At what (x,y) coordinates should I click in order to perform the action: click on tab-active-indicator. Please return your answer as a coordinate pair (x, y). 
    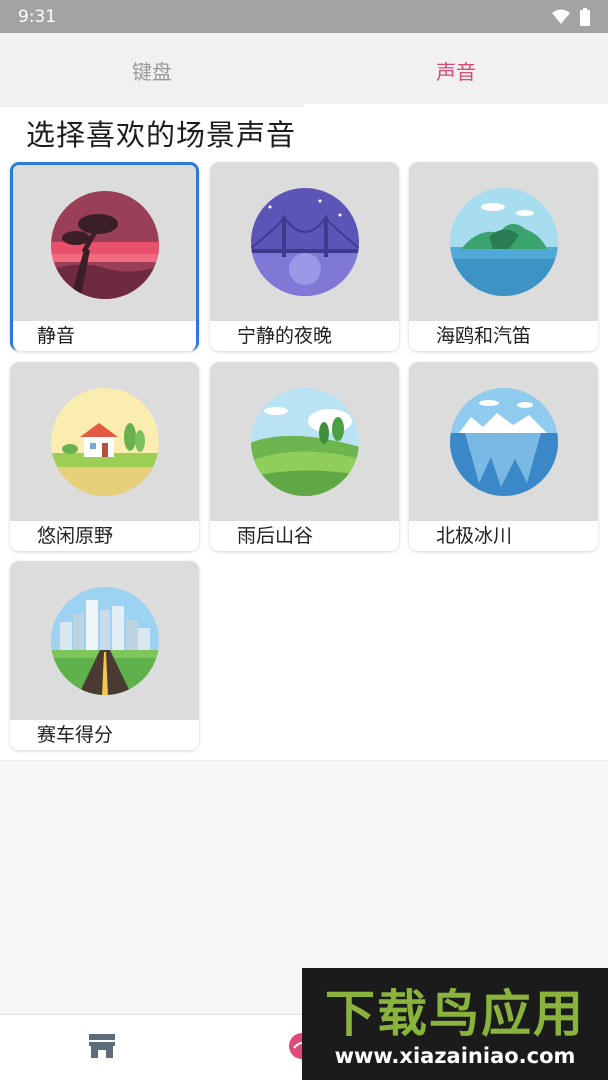
    Looking at the image, I should click on (456, 106).